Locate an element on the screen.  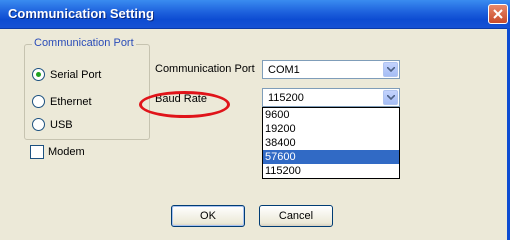
modem-checkbox-row: Modem is located at coordinates (57, 152).